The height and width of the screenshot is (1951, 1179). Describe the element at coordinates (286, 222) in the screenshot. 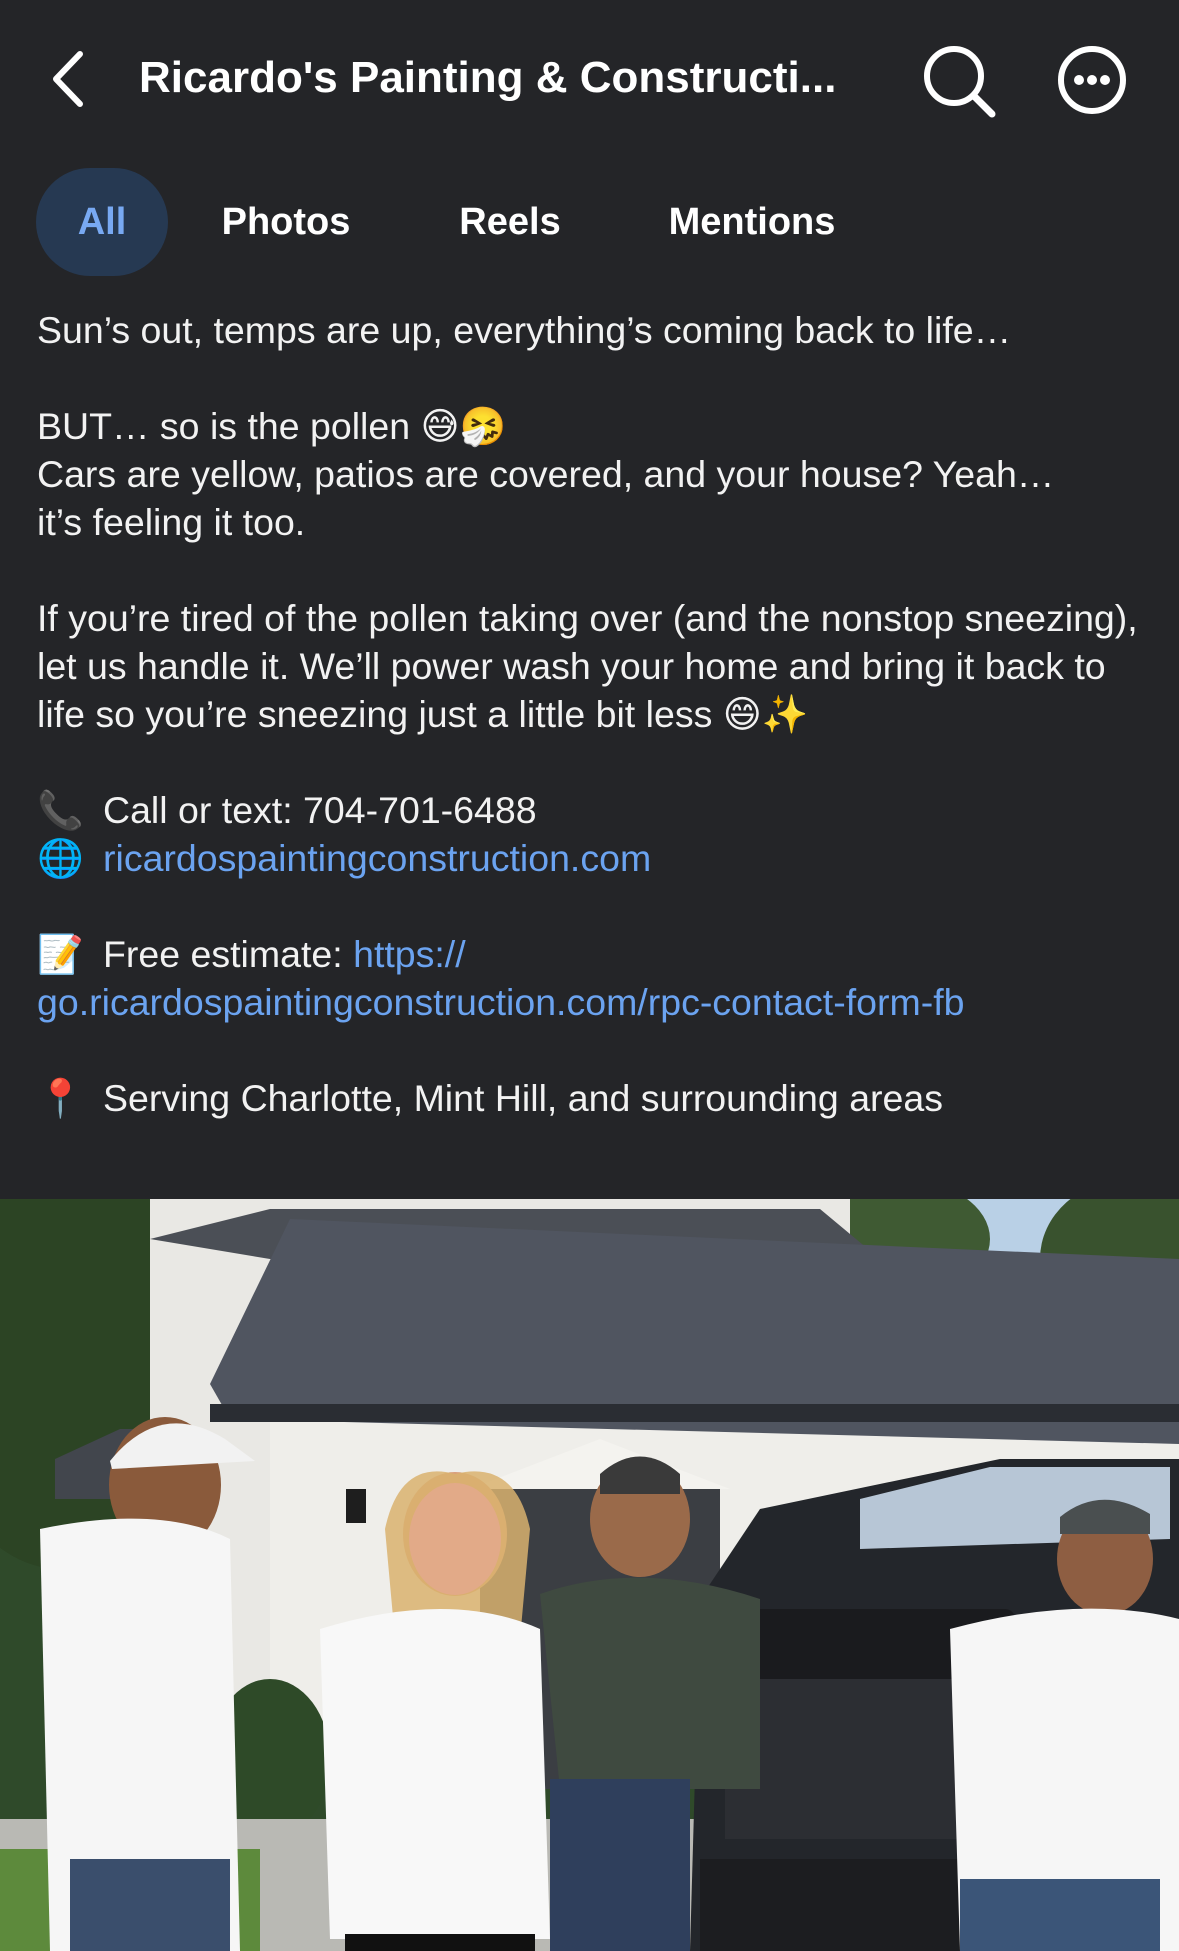

I see `tab-photos: Photos` at that location.